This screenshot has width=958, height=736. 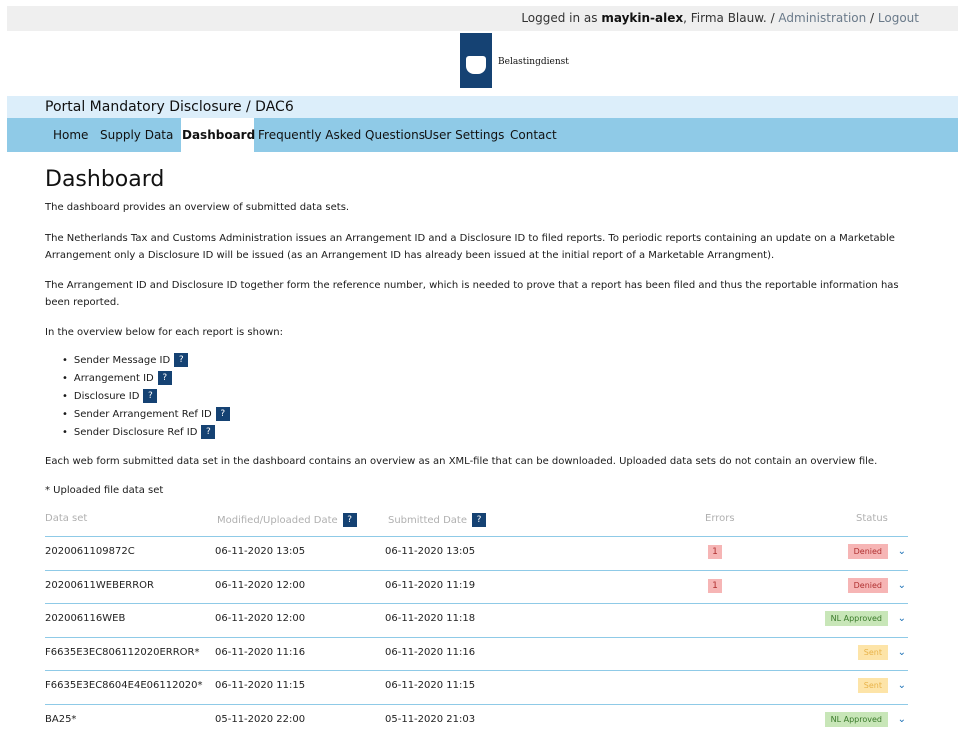 I want to click on logout-link: Logout, so click(x=898, y=18).